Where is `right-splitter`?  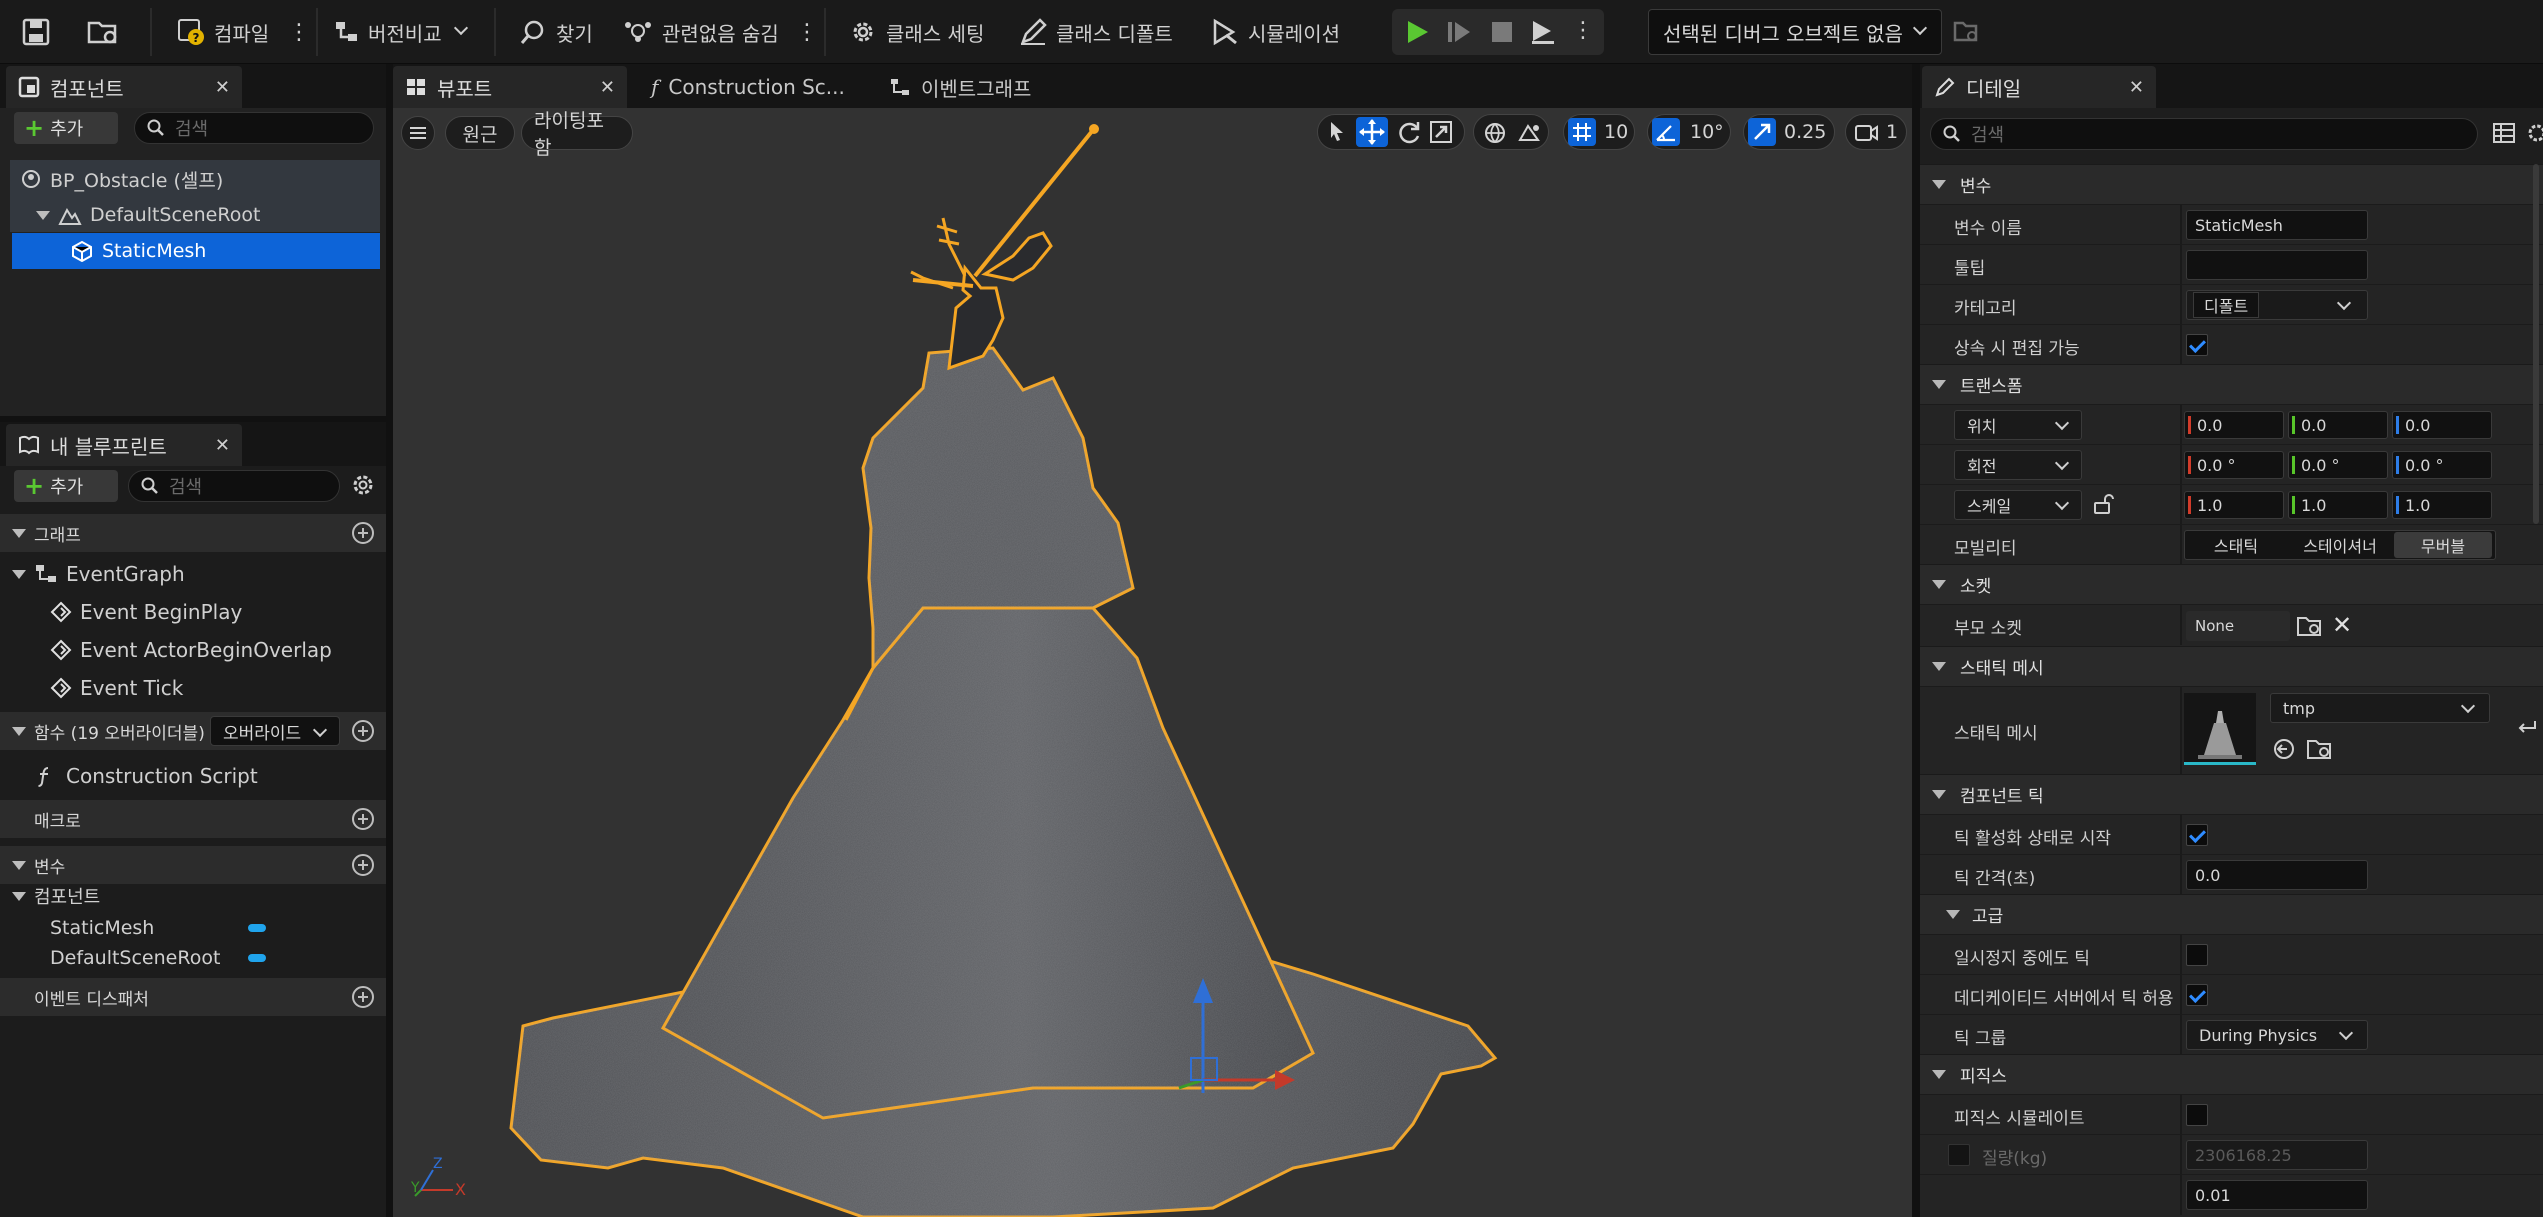
right-splitter is located at coordinates (1916, 640).